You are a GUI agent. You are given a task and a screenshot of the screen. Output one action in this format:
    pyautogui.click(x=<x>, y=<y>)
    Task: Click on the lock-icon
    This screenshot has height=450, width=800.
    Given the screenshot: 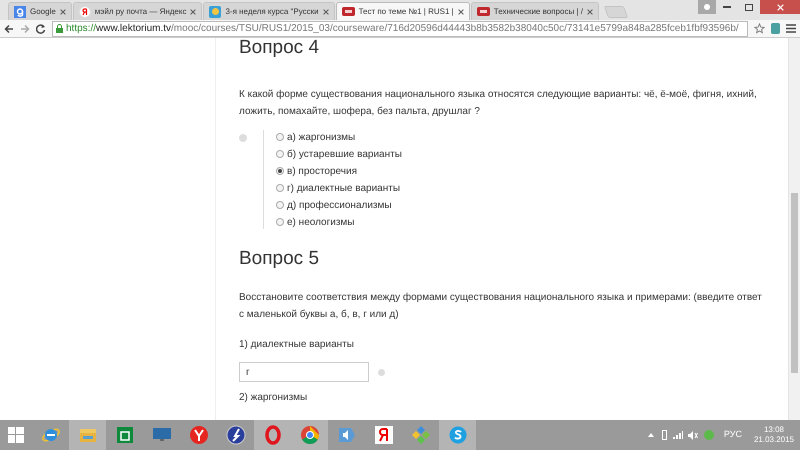 What is the action you would take?
    pyautogui.click(x=59, y=28)
    